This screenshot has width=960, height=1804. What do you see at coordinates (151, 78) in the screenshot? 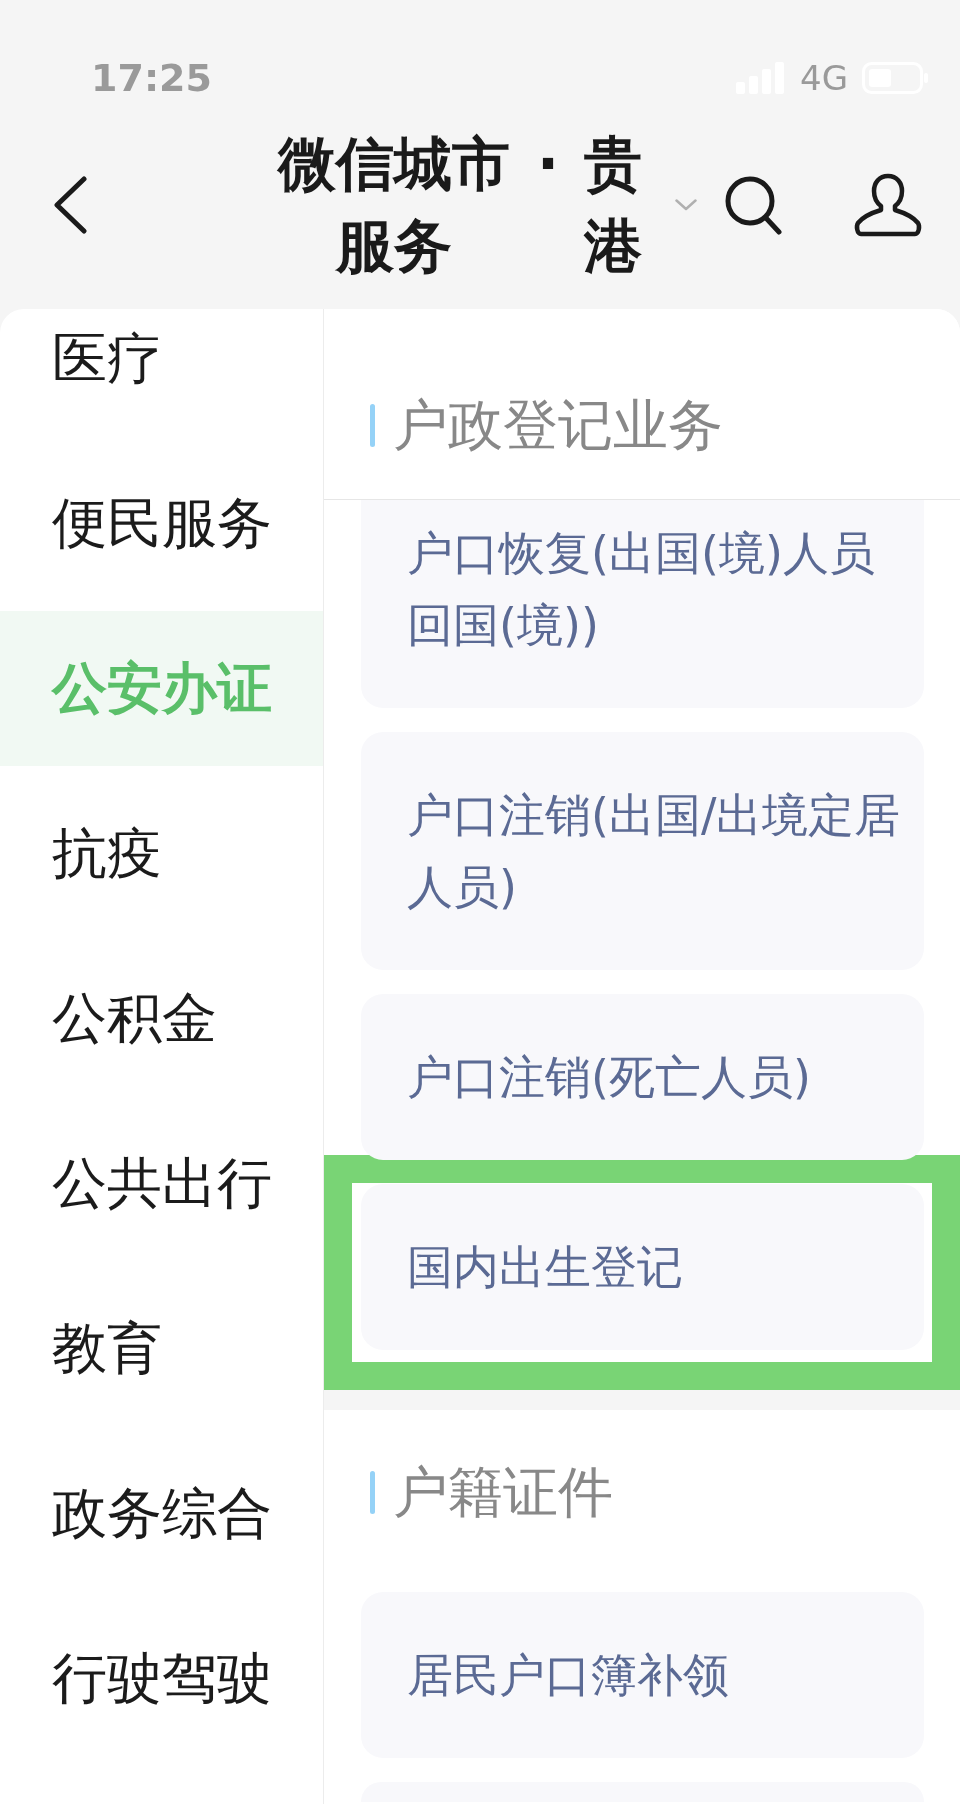
I see `status-time: 17:25` at bounding box center [151, 78].